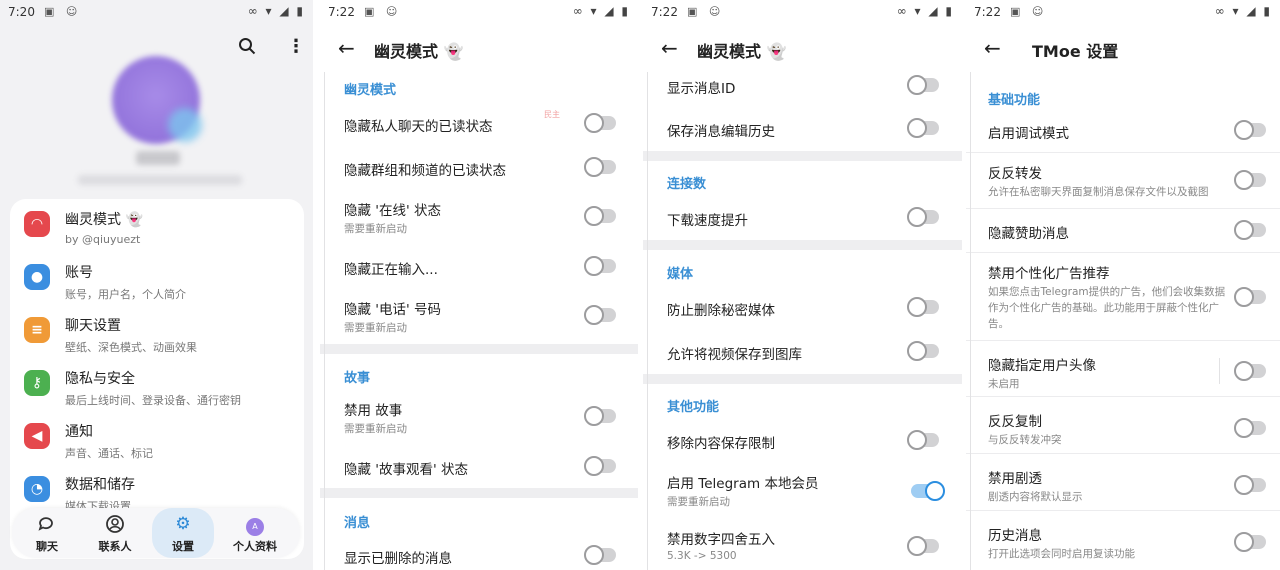 This screenshot has height=570, width=1280. I want to click on row-title: 禁用数字四舍五入, so click(721, 540).